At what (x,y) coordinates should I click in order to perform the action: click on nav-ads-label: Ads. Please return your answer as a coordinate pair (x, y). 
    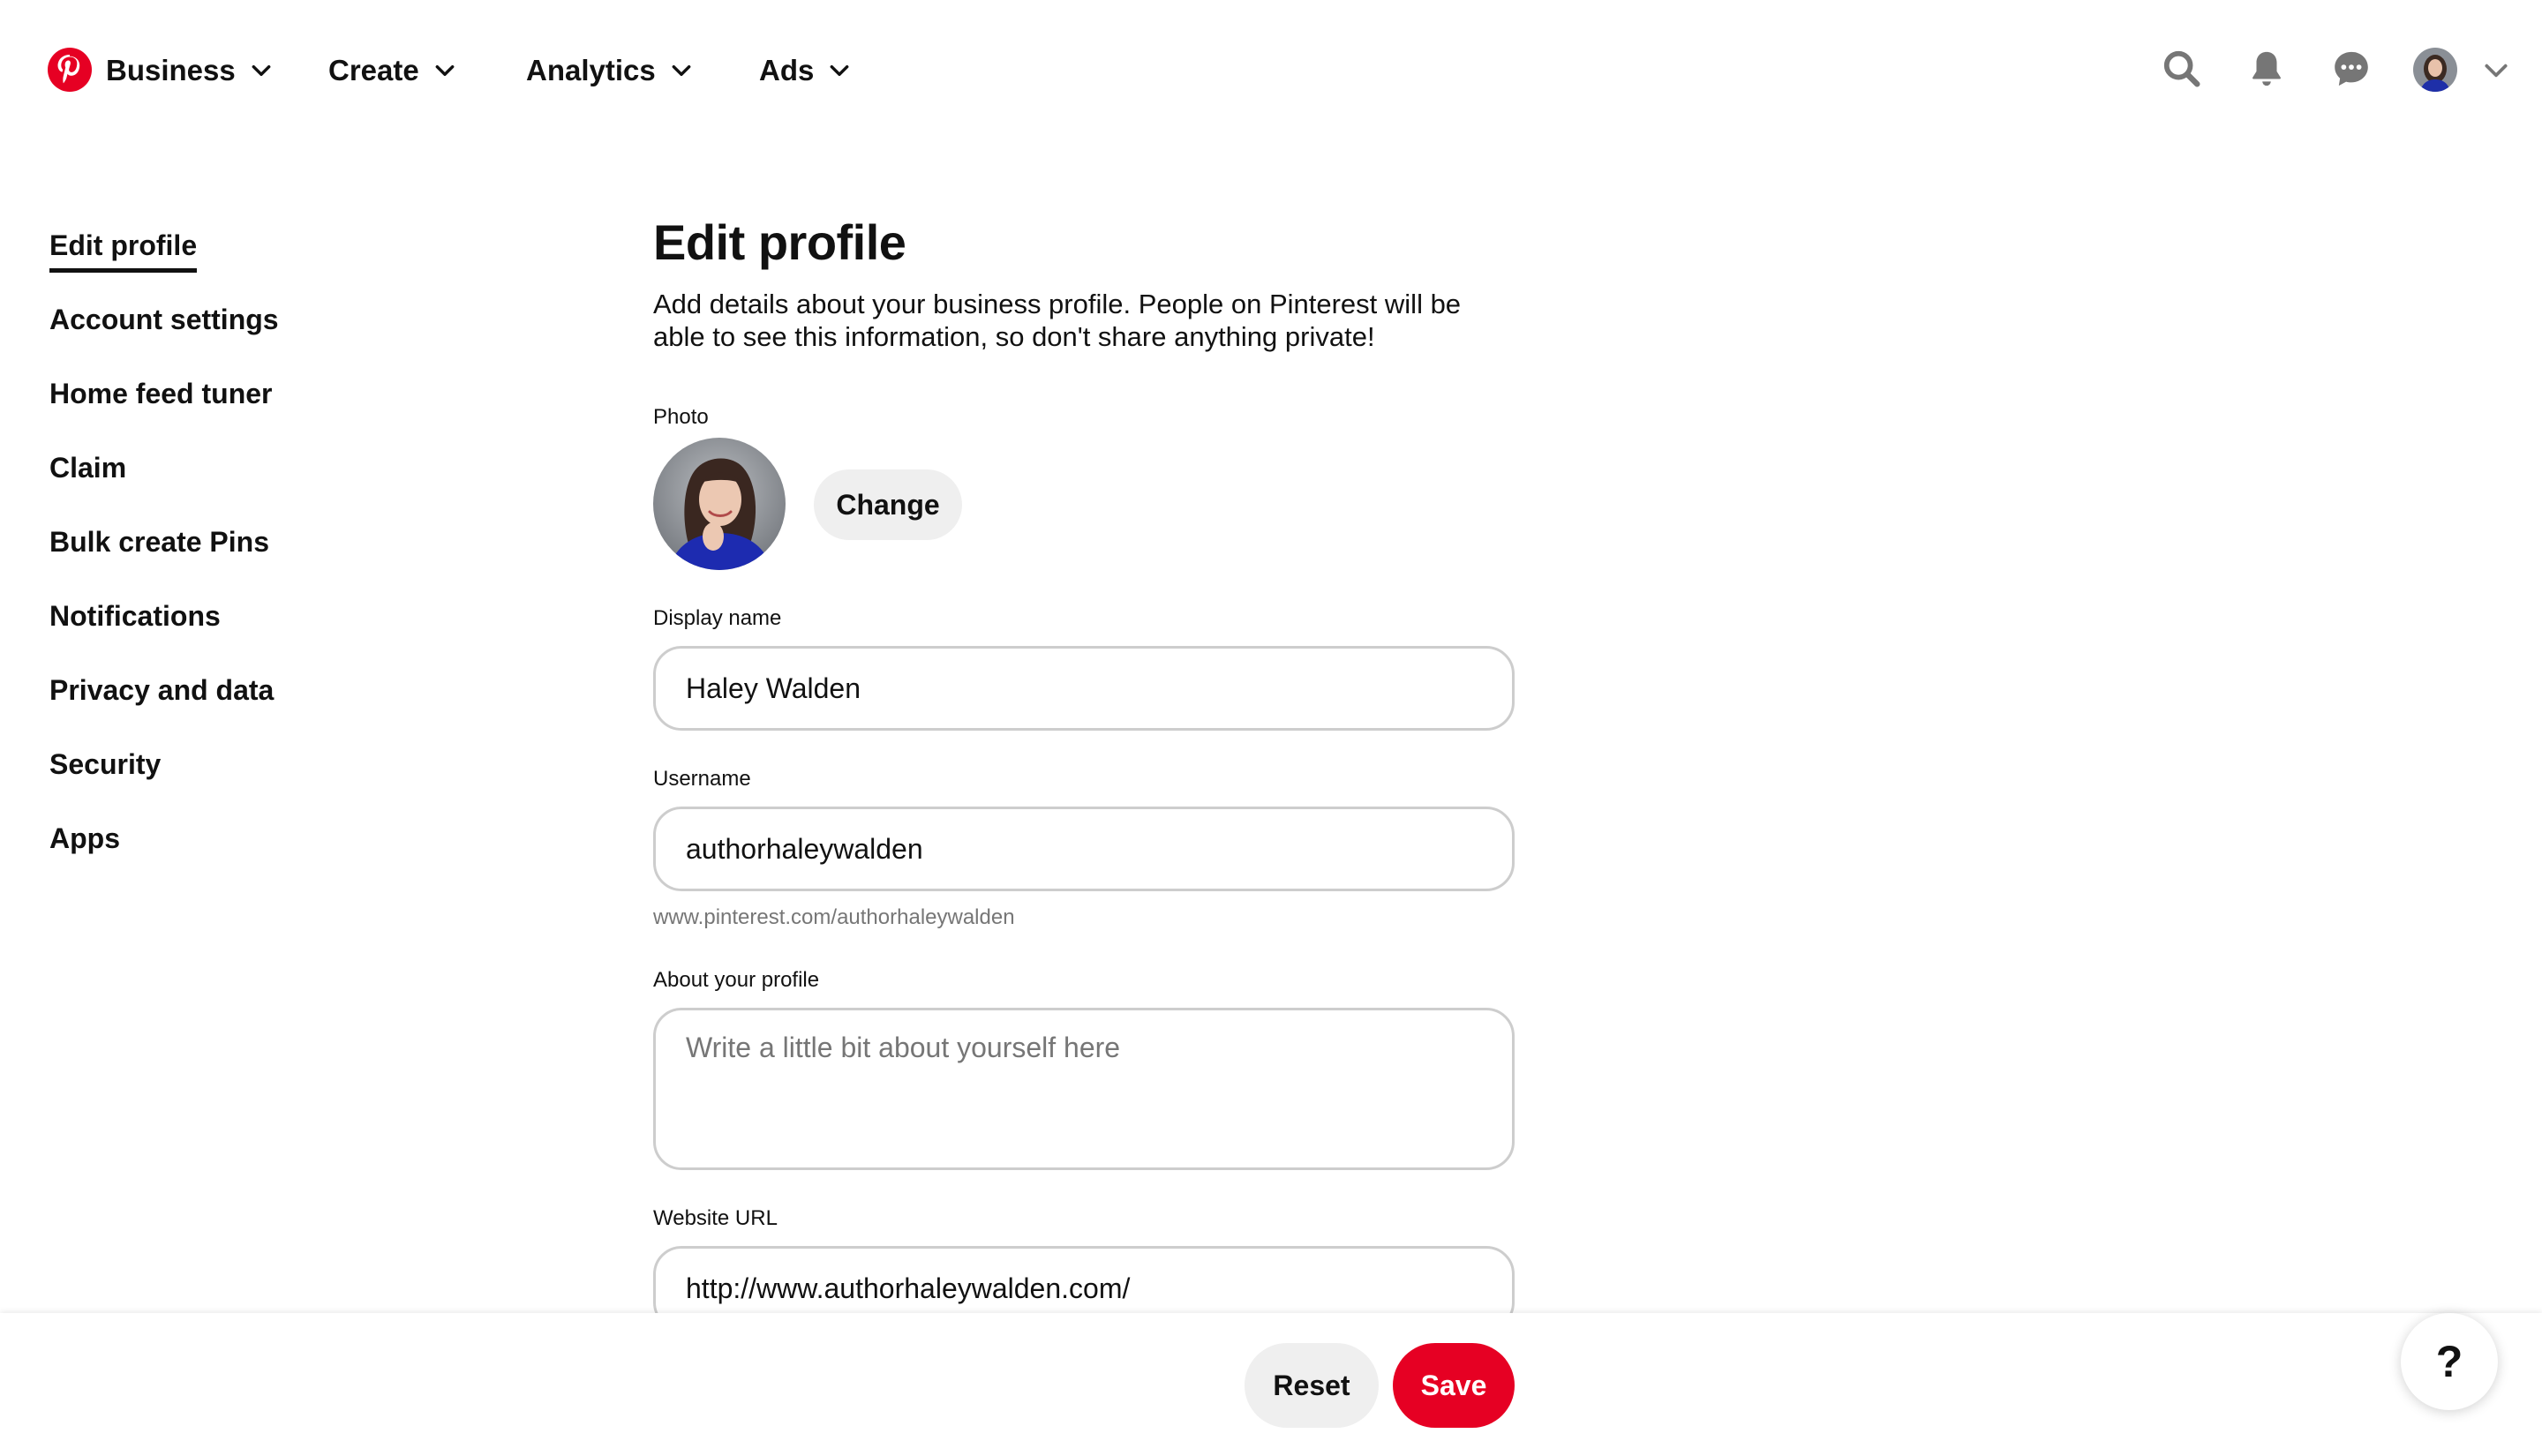
    Looking at the image, I should click on (787, 70).